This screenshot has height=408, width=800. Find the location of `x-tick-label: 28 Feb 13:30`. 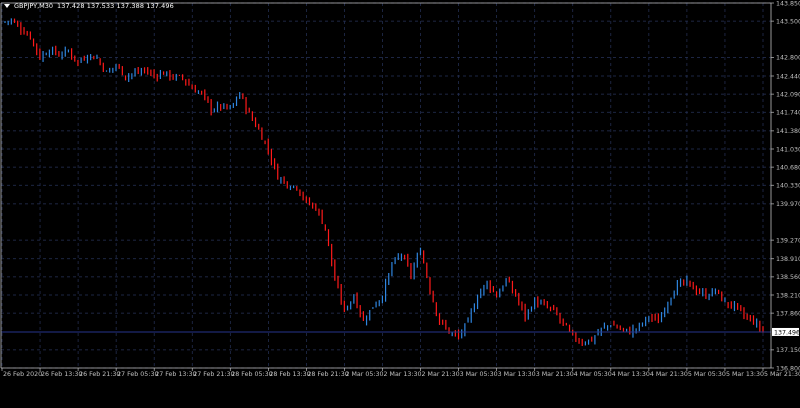

x-tick-label: 28 Feb 13:30 is located at coordinates (289, 374).